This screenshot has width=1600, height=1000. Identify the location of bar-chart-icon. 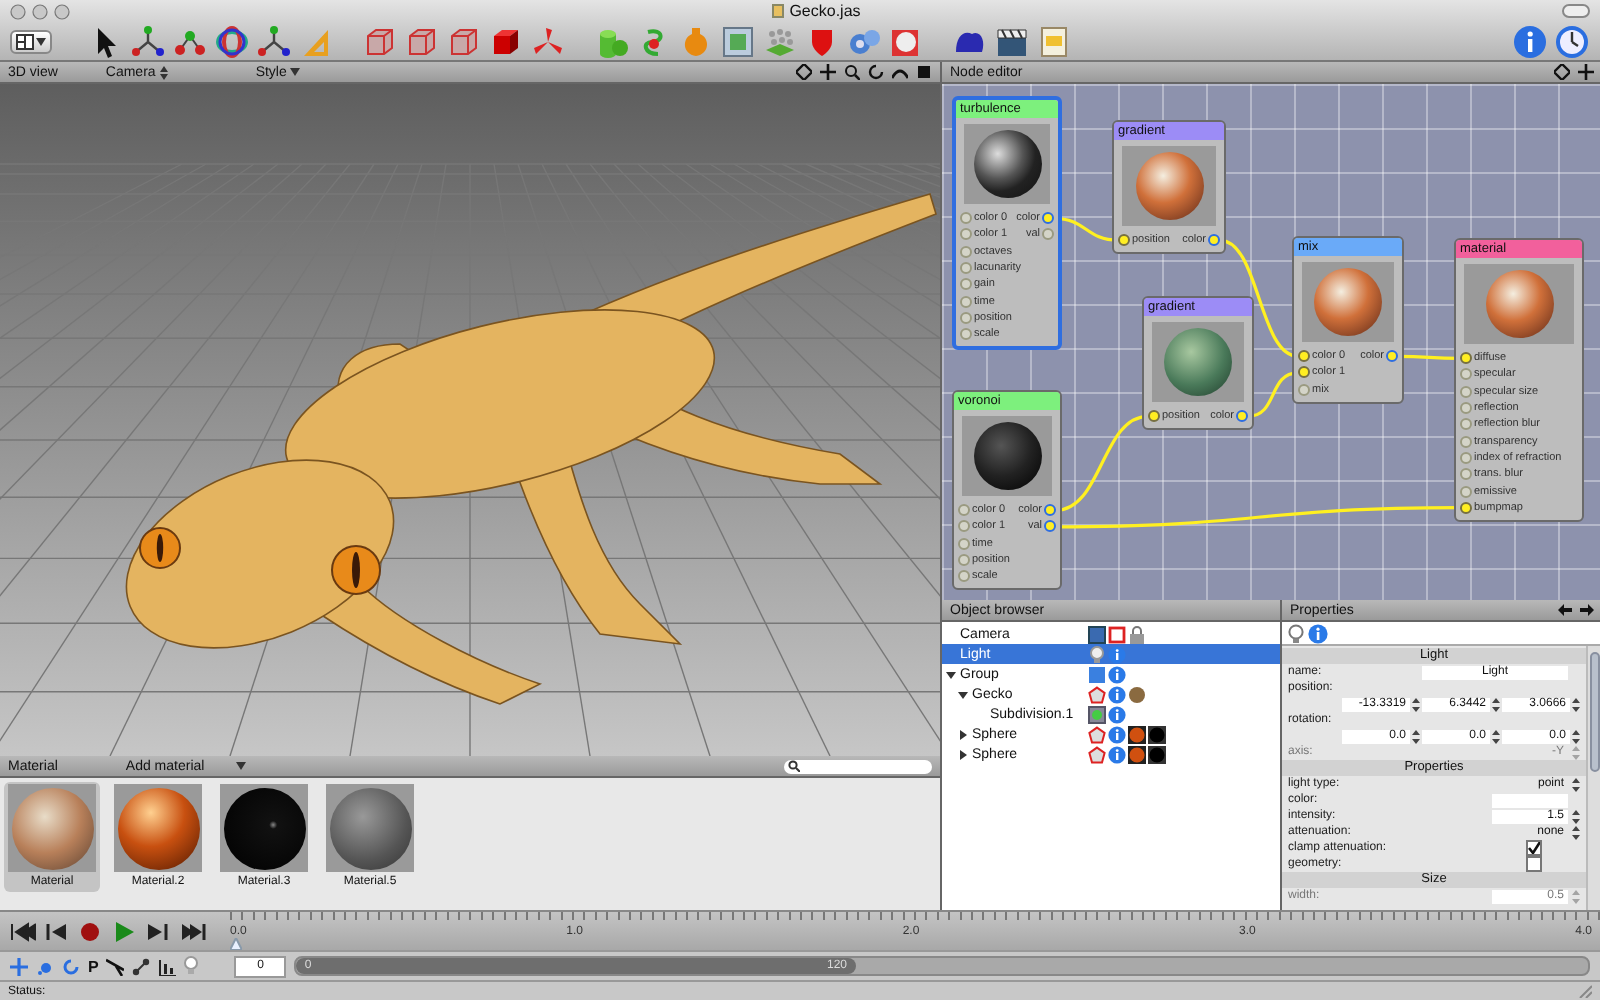
(167, 966).